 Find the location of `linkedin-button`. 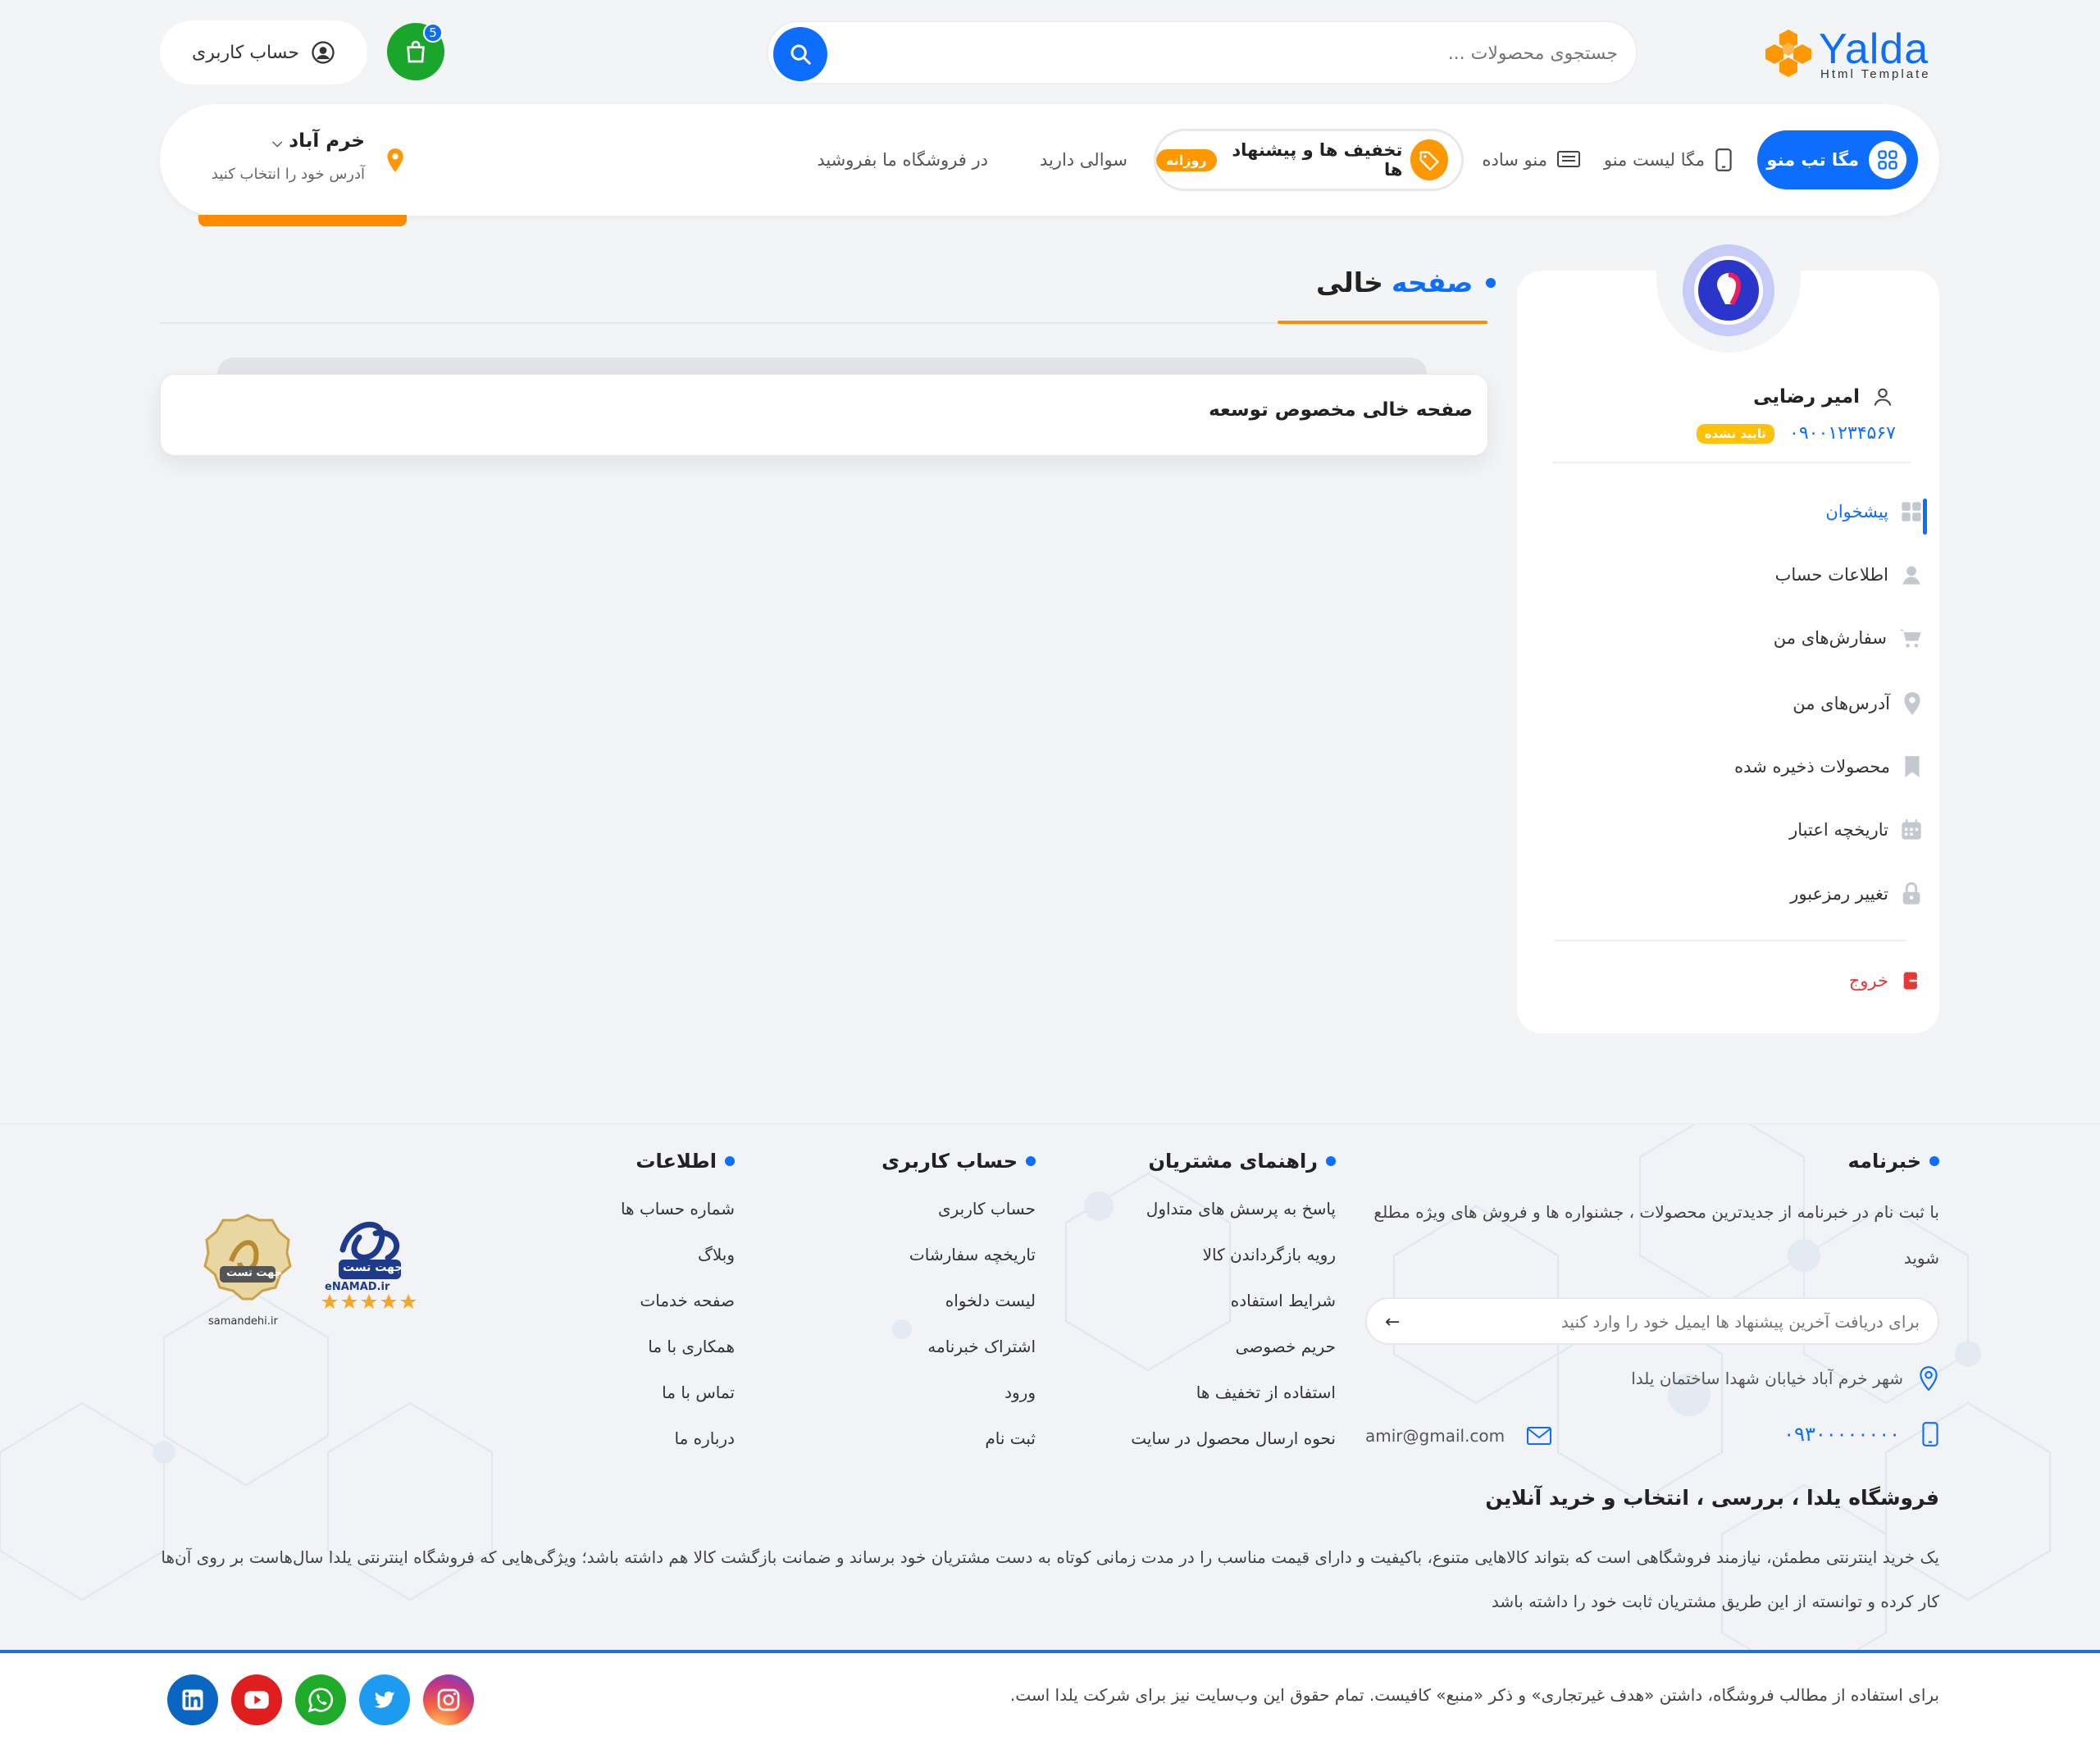

linkedin-button is located at coordinates (192, 1699).